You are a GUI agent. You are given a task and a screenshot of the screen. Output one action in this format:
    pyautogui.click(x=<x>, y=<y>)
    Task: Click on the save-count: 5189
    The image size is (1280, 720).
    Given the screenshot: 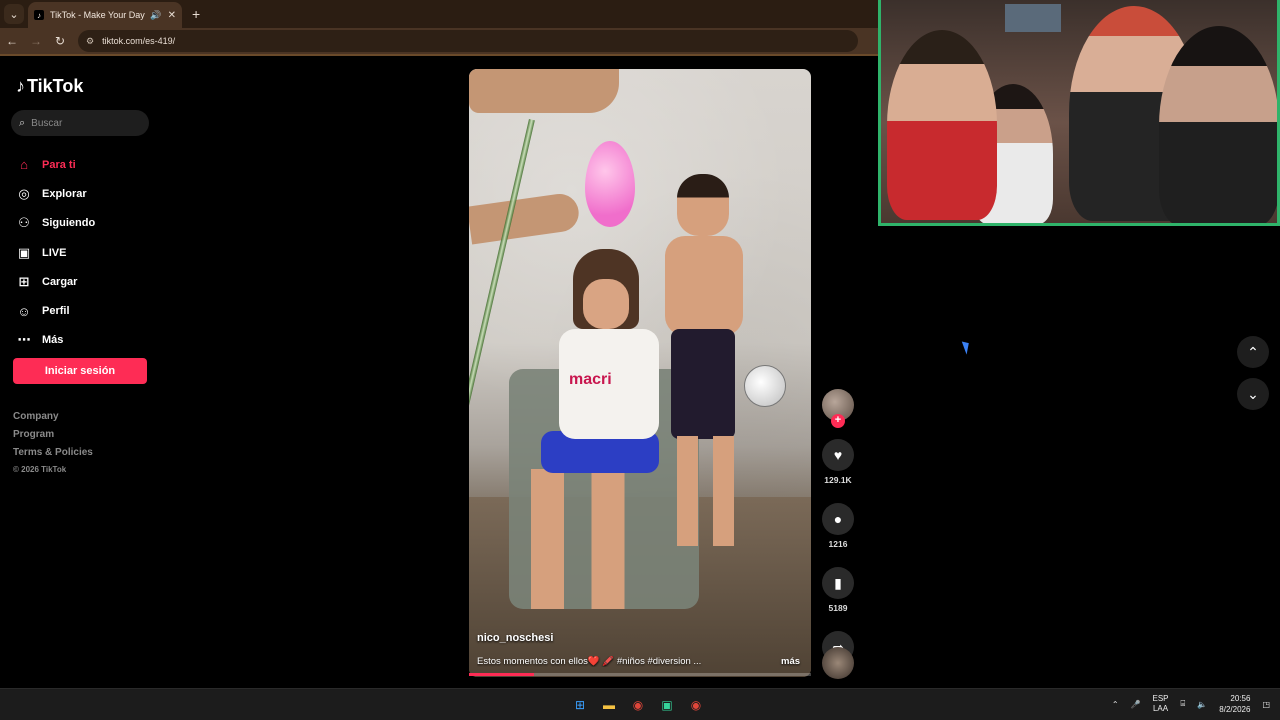 What is the action you would take?
    pyautogui.click(x=838, y=608)
    